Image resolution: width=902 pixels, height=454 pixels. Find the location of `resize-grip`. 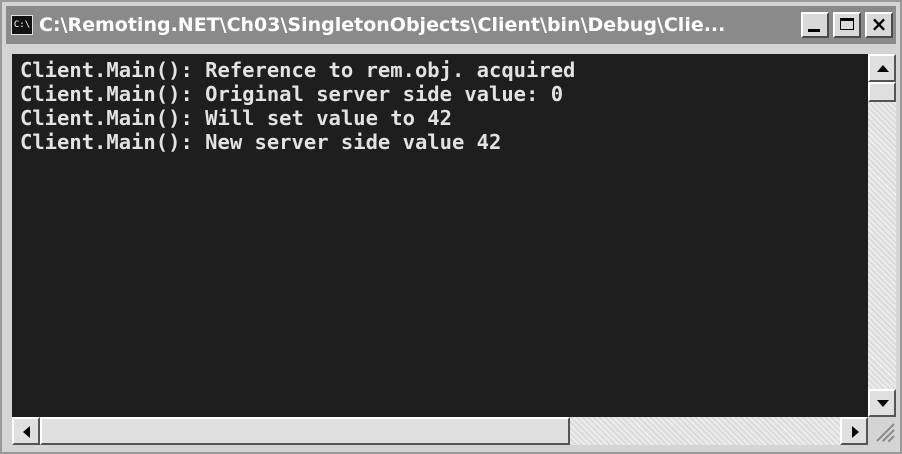

resize-grip is located at coordinates (882, 431).